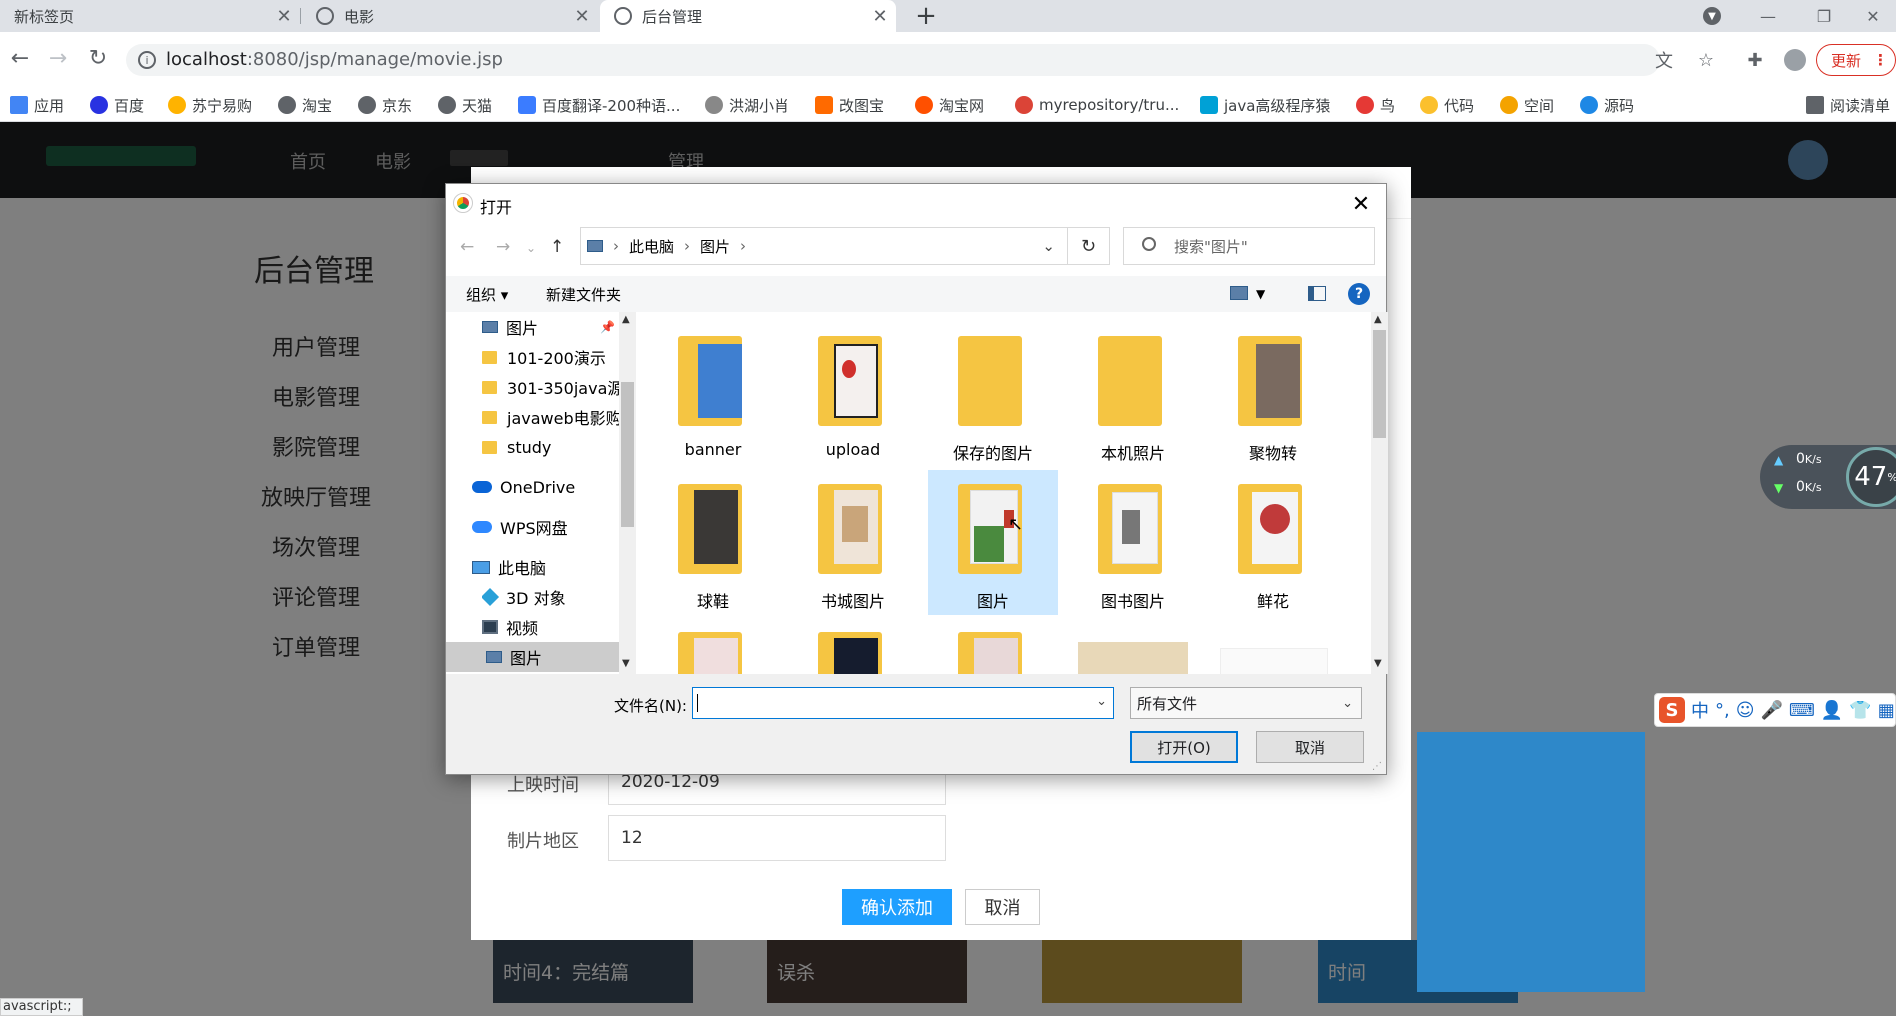 This screenshot has width=1896, height=1016. Describe the element at coordinates (993, 542) in the screenshot. I see `folder-item-pictures: ↖ 图片` at that location.